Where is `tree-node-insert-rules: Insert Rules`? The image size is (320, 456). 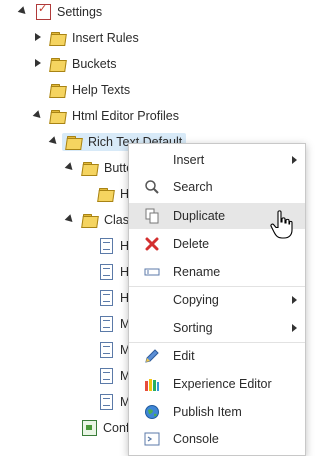
tree-node-insert-rules: Insert Rules is located at coordinates (94, 38).